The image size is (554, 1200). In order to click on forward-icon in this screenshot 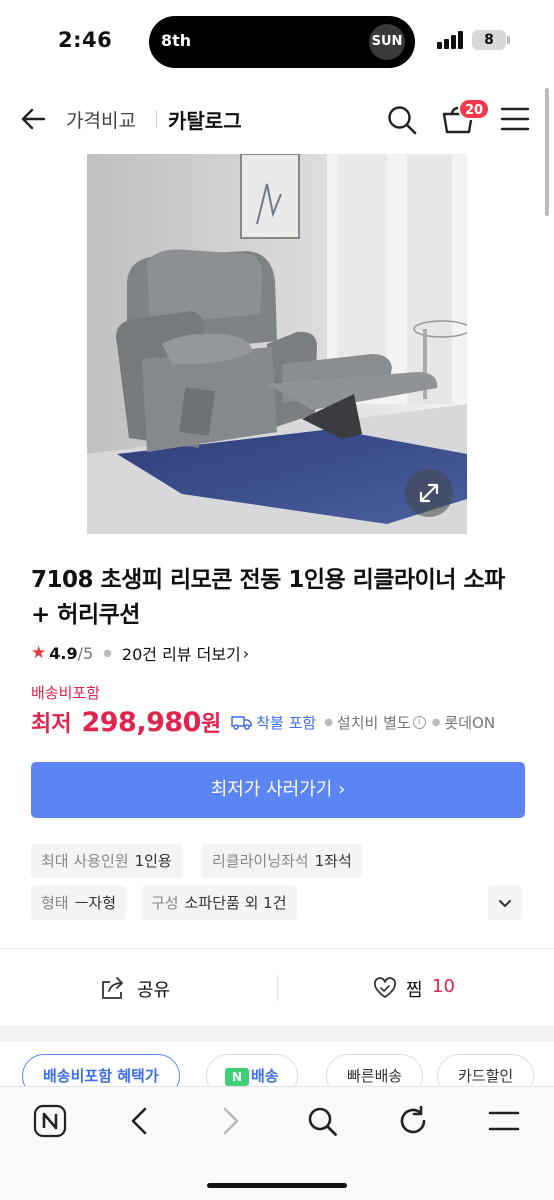, I will do `click(230, 1121)`.